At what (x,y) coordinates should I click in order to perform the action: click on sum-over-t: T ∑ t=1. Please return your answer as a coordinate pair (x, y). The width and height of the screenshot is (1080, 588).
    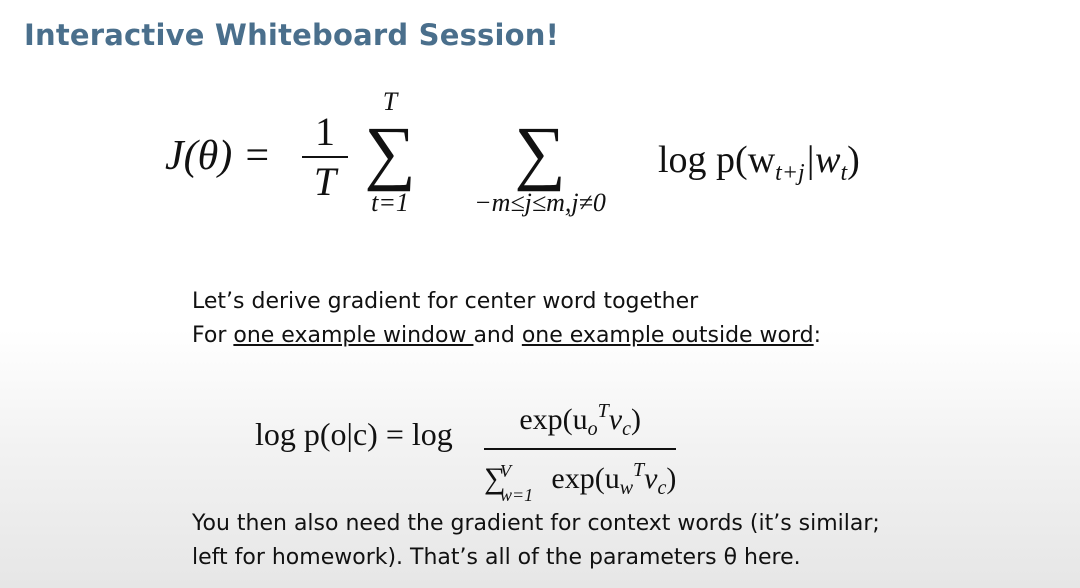
    Looking at the image, I should click on (390, 153).